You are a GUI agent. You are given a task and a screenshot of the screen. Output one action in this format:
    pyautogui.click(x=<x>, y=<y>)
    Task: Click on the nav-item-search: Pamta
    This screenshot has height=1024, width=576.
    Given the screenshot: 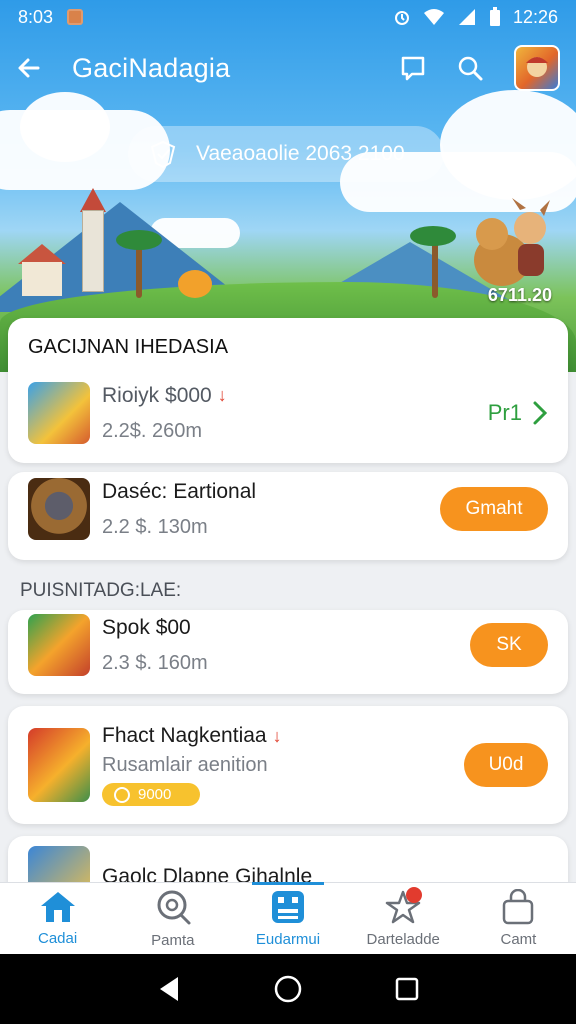 What is the action you would take?
    pyautogui.click(x=172, y=918)
    